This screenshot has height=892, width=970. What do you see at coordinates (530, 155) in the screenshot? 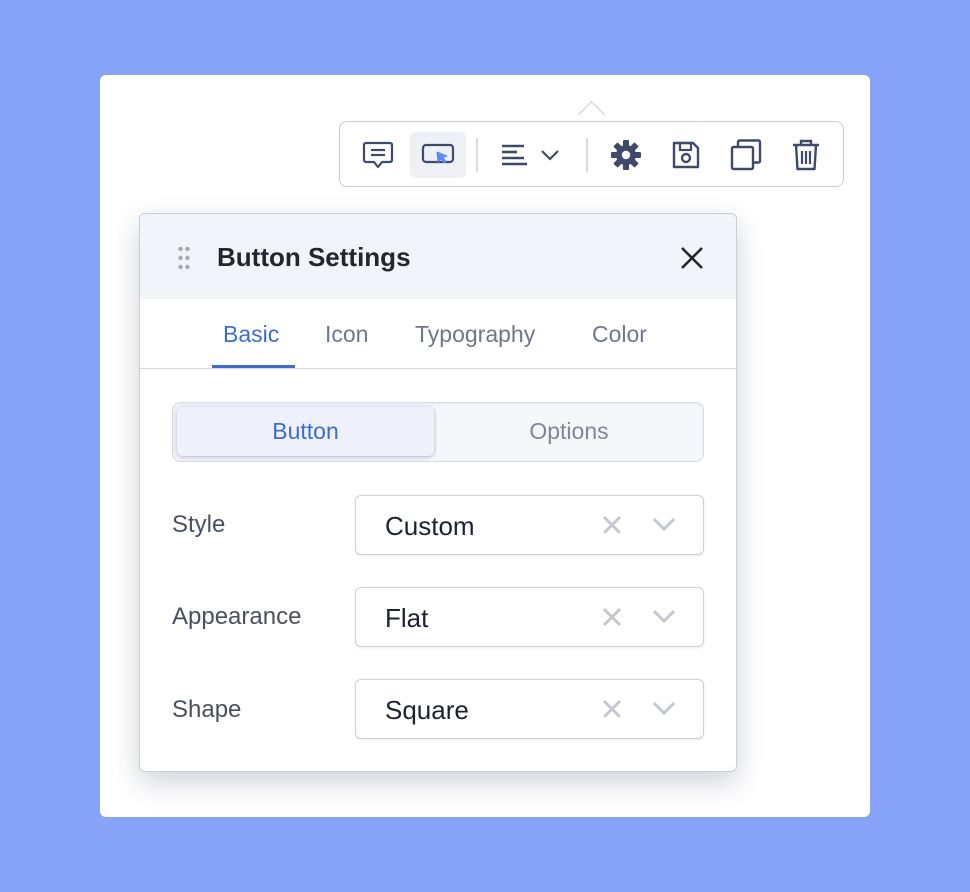
I see `align-dropdown` at bounding box center [530, 155].